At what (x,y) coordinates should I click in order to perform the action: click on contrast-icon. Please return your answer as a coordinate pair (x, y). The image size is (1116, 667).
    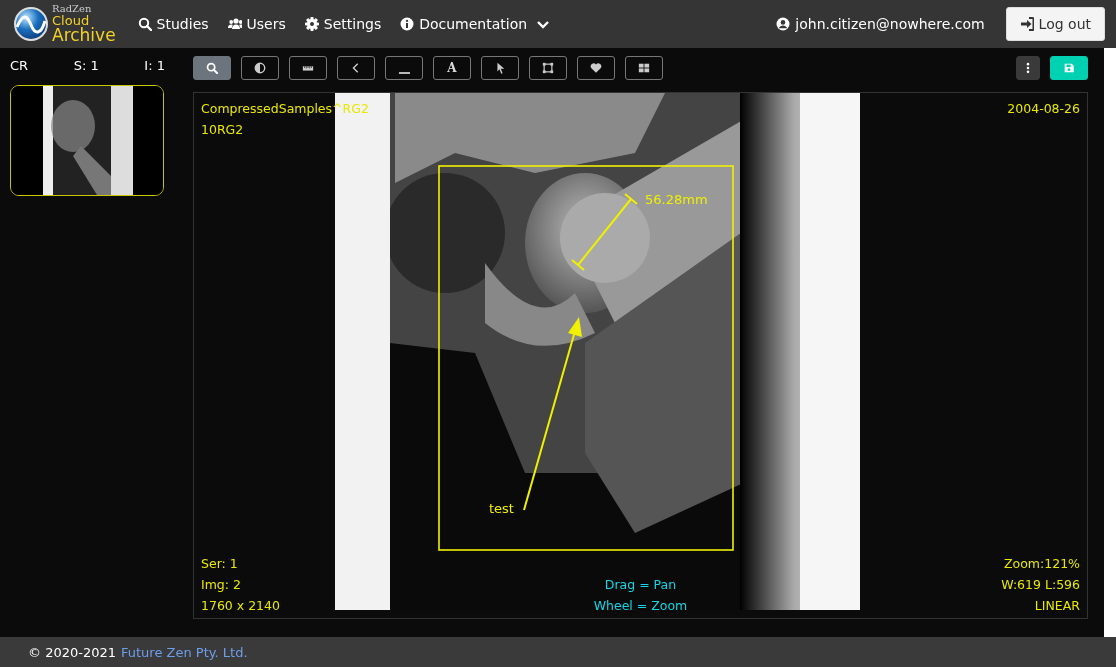
    Looking at the image, I should click on (260, 68).